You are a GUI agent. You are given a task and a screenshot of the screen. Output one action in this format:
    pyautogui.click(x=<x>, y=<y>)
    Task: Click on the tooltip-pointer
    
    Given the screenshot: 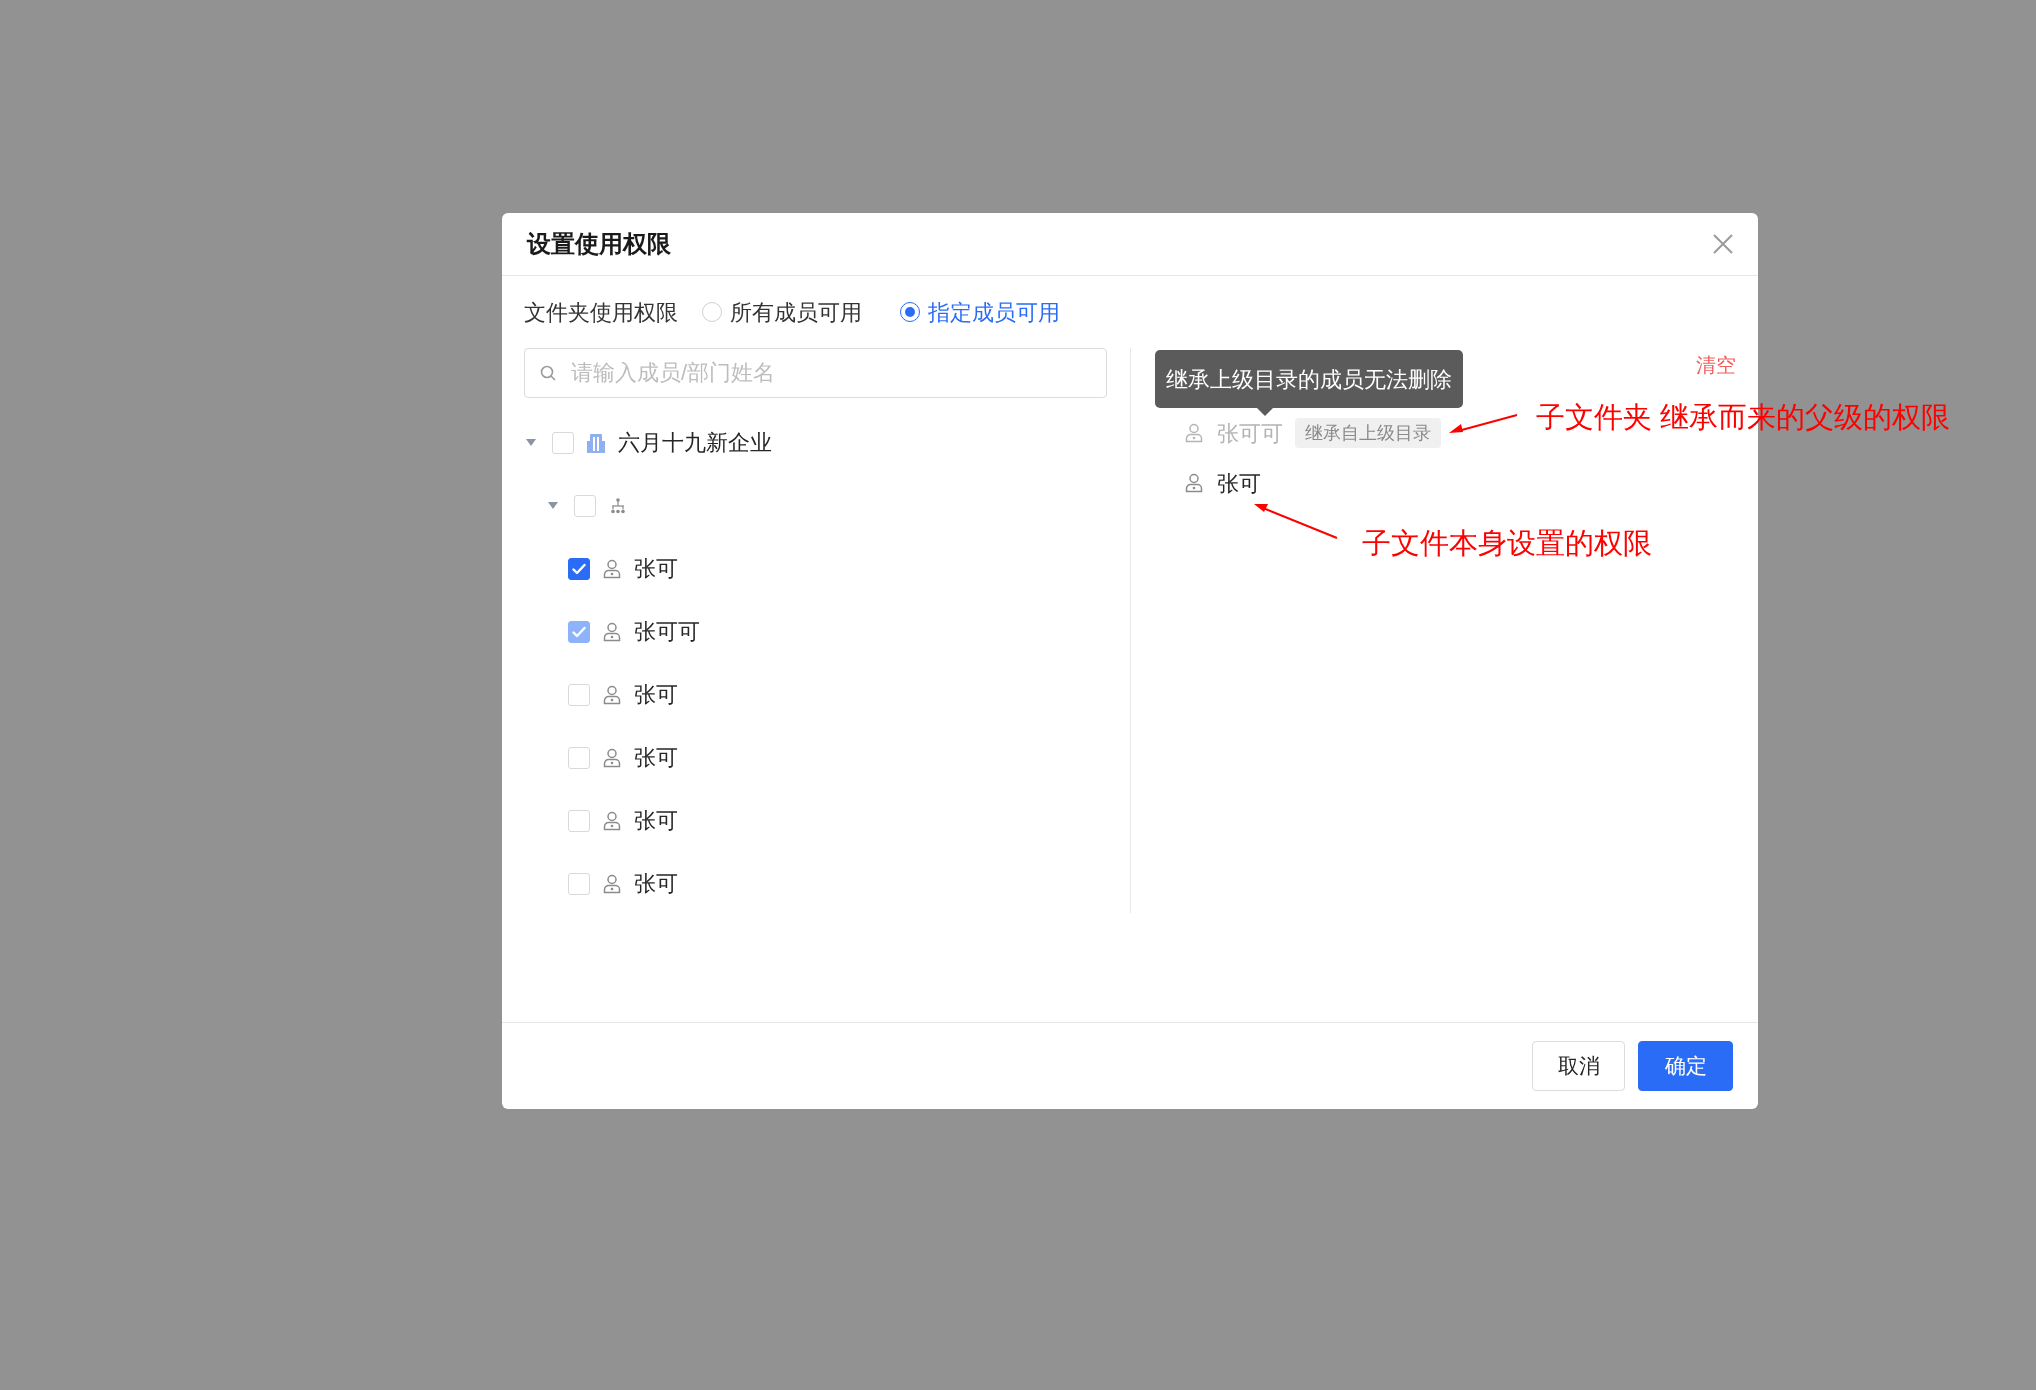 What is the action you would take?
    pyautogui.click(x=1265, y=412)
    